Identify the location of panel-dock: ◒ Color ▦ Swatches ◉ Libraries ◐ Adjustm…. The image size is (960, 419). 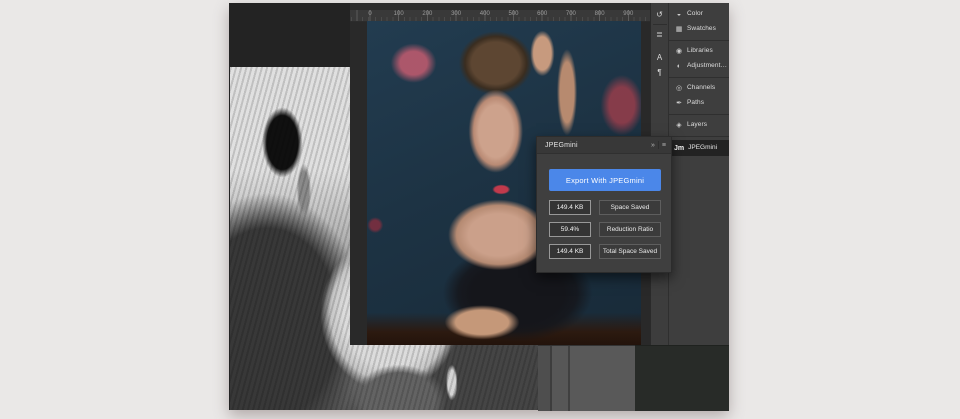
(698, 174).